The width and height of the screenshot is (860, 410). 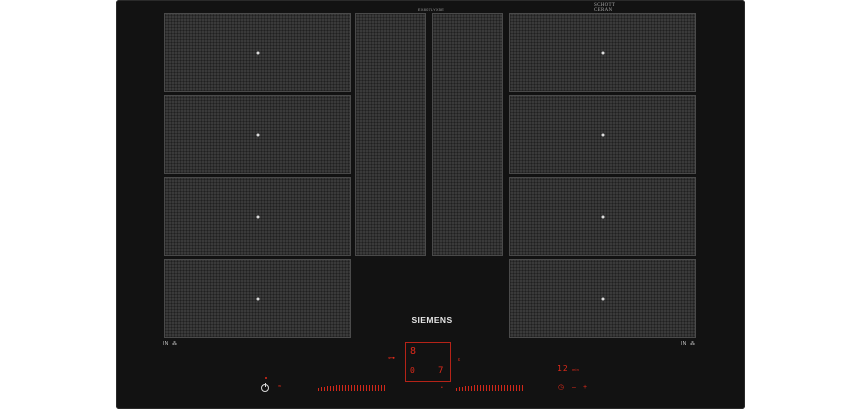 I want to click on model-label: EX807LYX5E, so click(x=431, y=9).